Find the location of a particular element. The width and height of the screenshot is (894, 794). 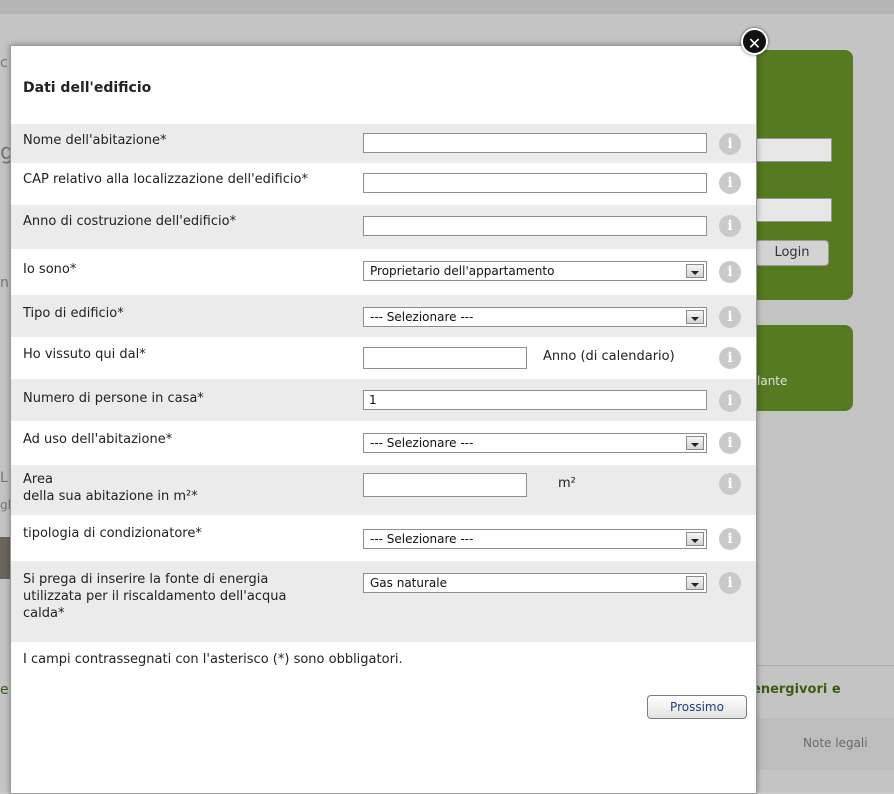

background-top-bar is located at coordinates (447, 7).